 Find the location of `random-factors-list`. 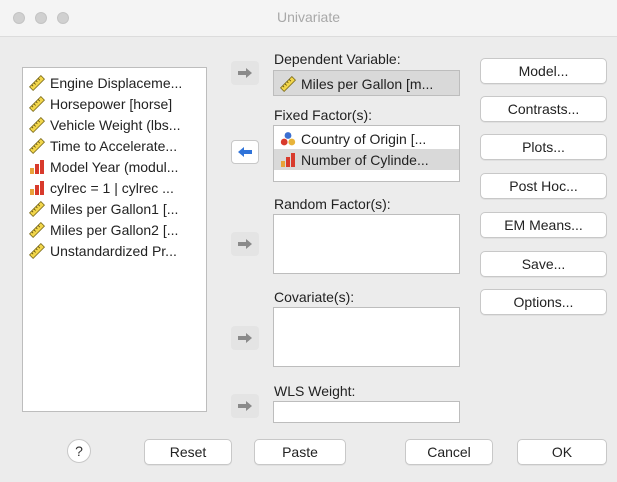

random-factors-list is located at coordinates (366, 244).